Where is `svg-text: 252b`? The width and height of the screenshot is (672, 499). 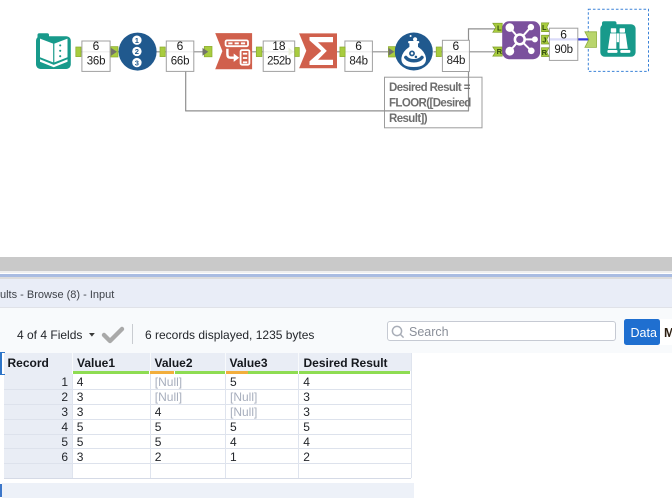
svg-text: 252b is located at coordinates (279, 61).